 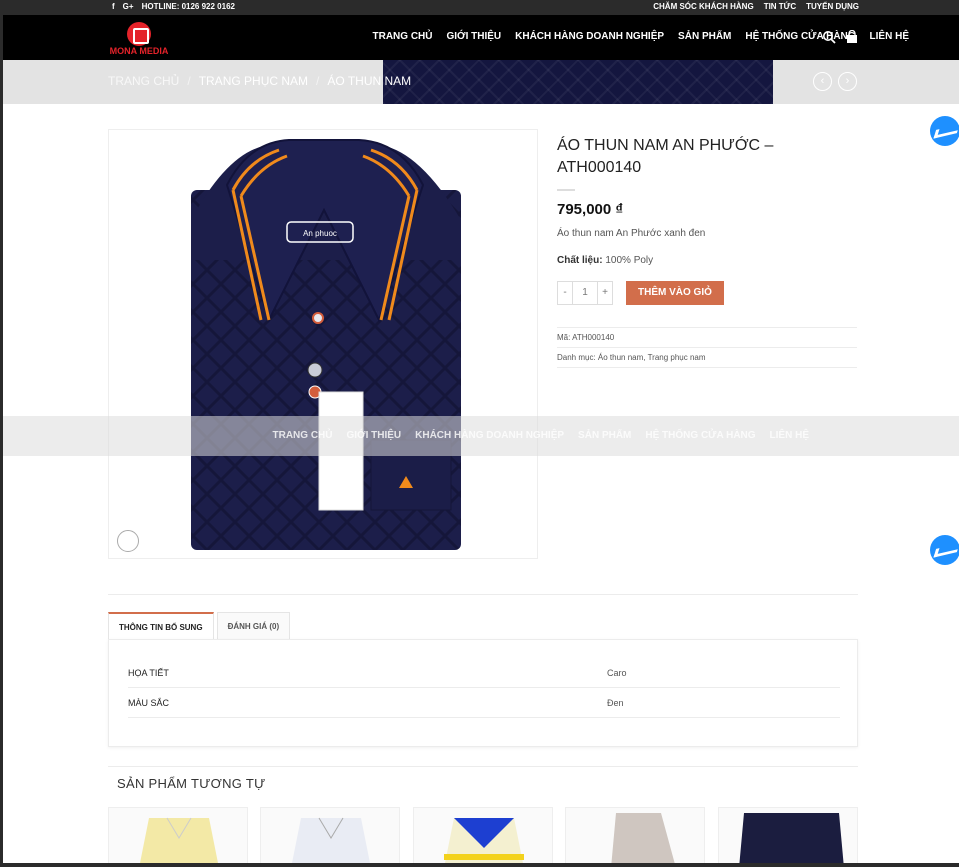 What do you see at coordinates (113, 6) in the screenshot?
I see `facebook-icon: f` at bounding box center [113, 6].